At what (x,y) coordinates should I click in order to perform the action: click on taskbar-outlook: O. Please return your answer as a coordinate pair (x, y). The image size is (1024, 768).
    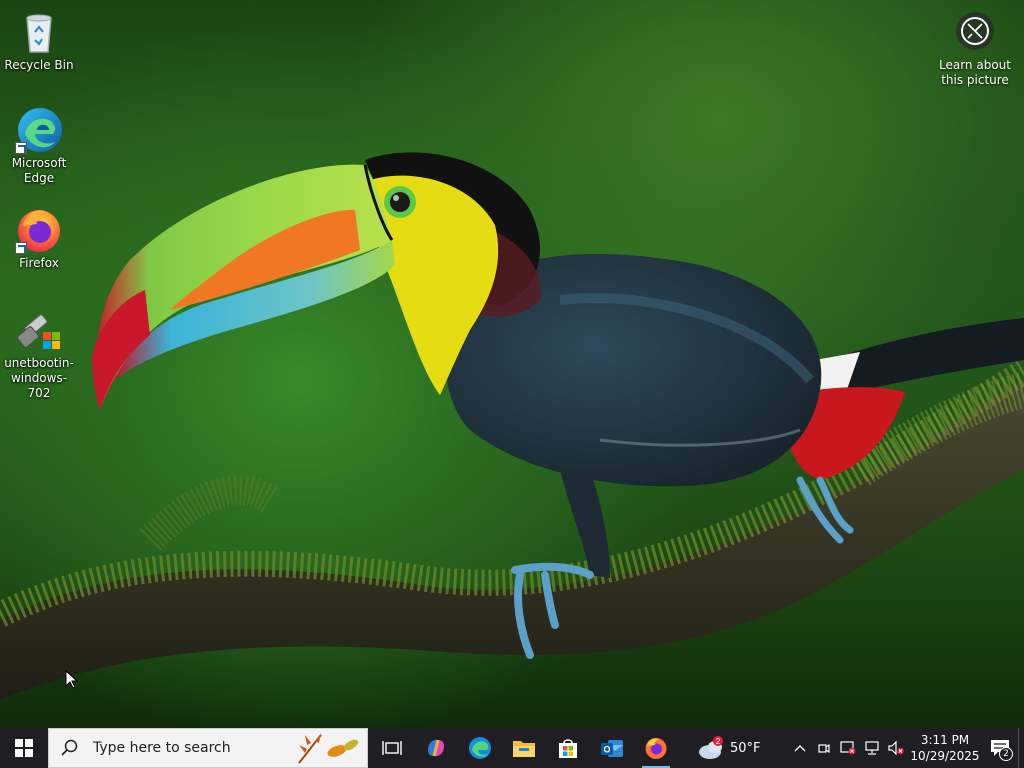
    Looking at the image, I should click on (612, 748).